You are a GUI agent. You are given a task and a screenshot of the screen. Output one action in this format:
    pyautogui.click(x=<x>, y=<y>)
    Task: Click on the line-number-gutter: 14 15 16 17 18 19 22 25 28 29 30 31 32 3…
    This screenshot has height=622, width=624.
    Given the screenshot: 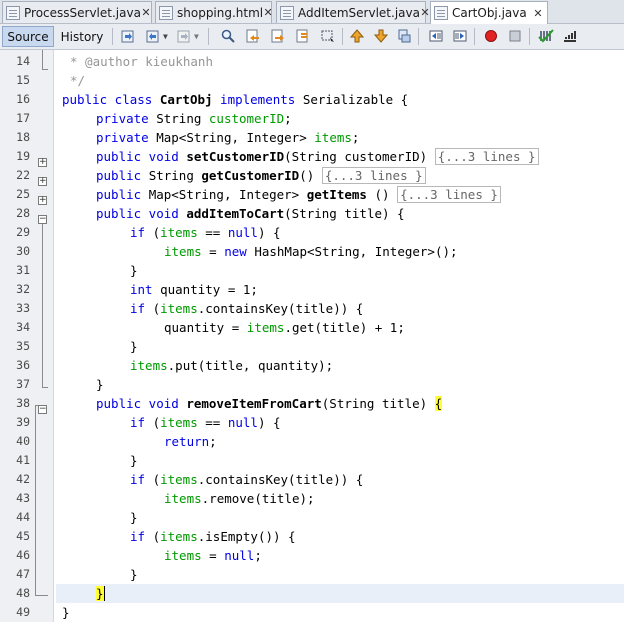 What is the action you would take?
    pyautogui.click(x=27, y=336)
    